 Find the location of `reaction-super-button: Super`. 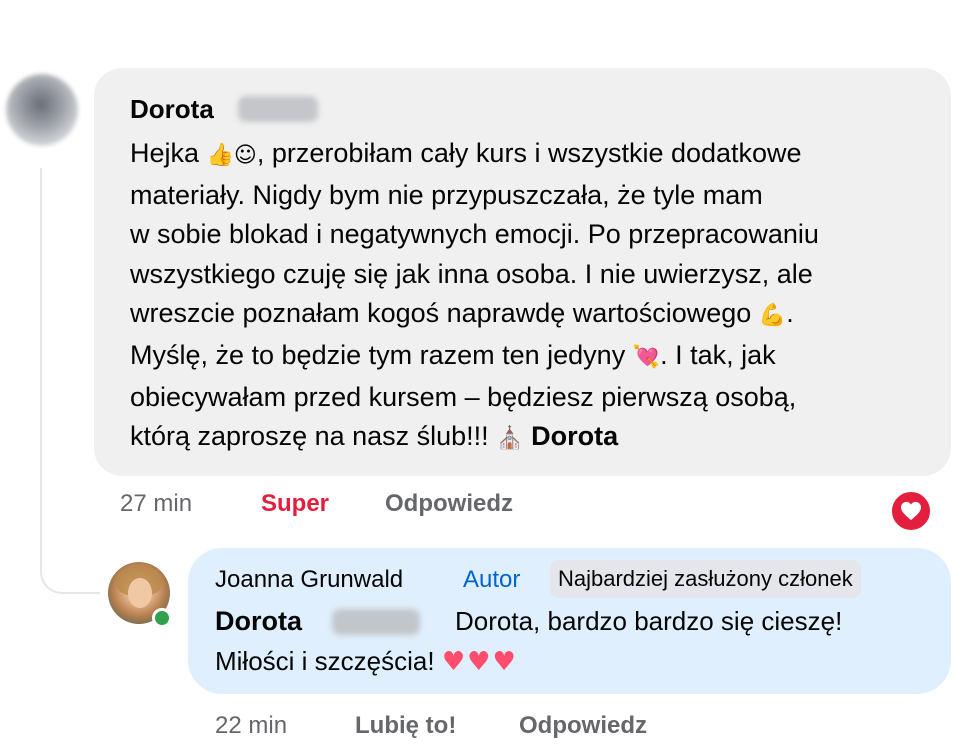

reaction-super-button: Super is located at coordinates (295, 504).